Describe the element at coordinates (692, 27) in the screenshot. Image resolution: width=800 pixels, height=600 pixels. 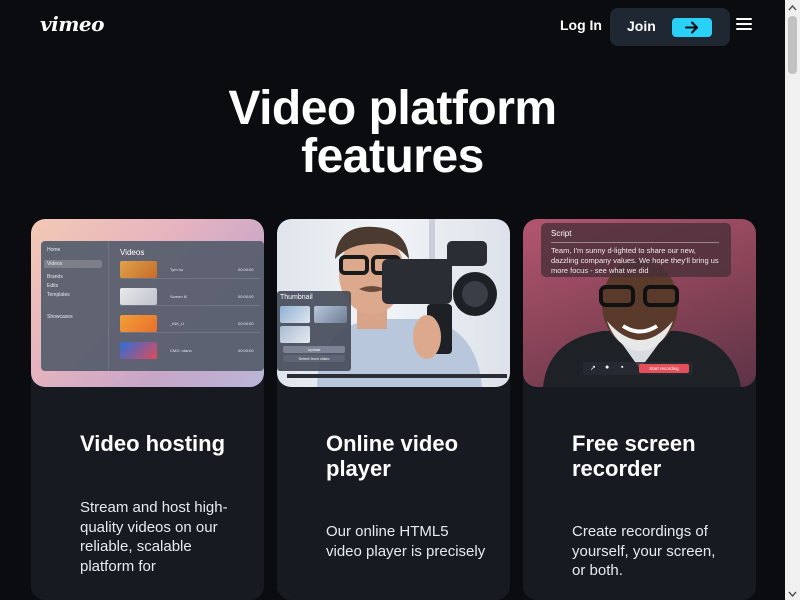
I see `arrow-right-icon` at that location.